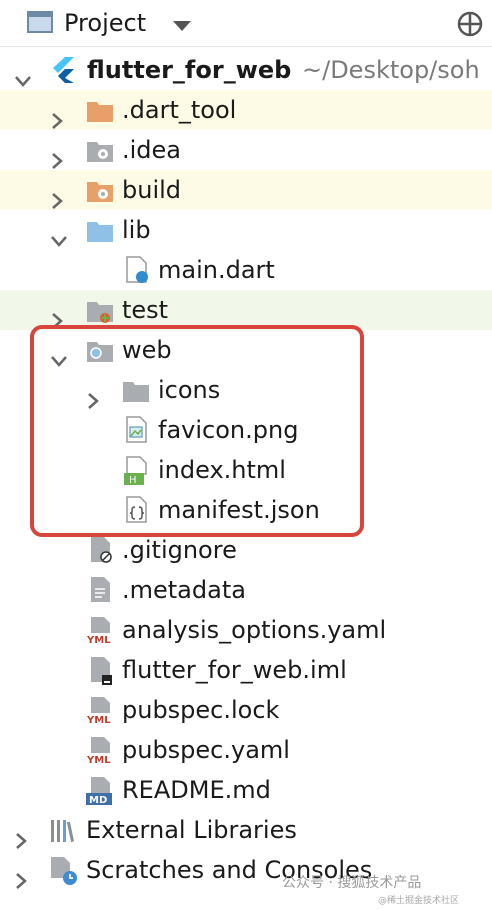 Image resolution: width=492 pixels, height=910 pixels. I want to click on tree-row-metadata: .metadata, so click(246, 590).